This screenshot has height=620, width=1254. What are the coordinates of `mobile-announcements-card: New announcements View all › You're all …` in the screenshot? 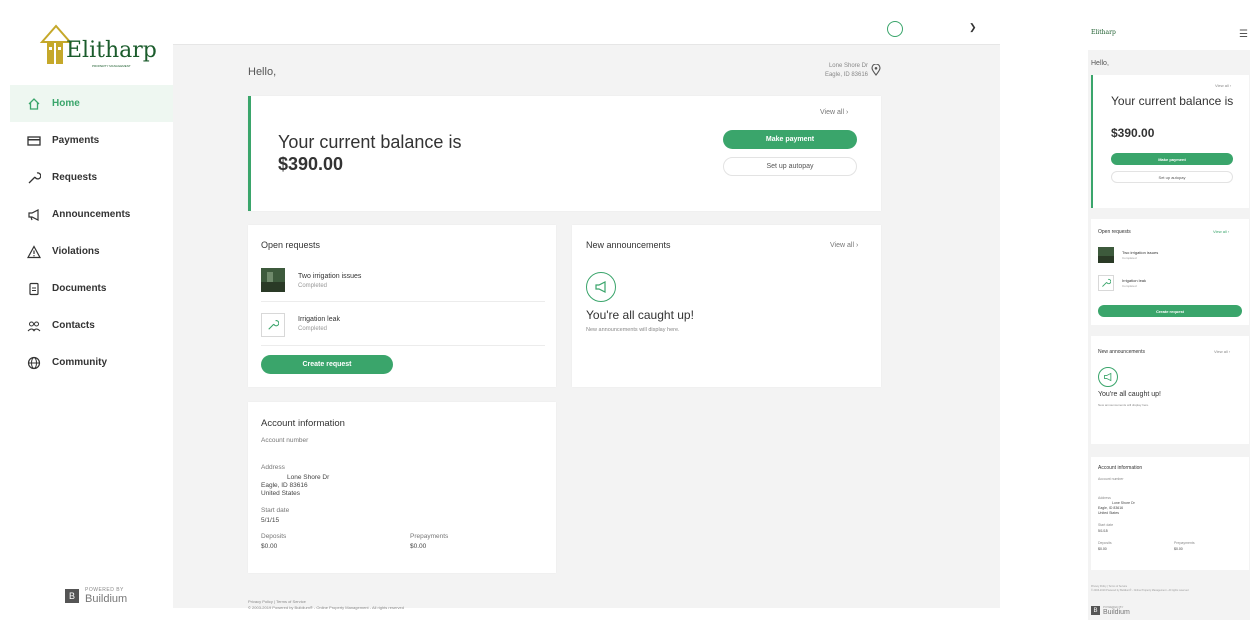 It's located at (1170, 390).